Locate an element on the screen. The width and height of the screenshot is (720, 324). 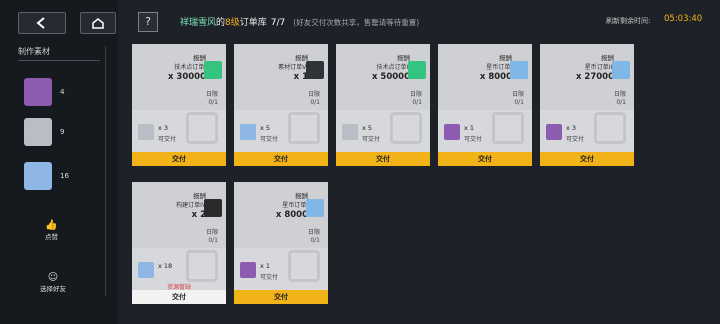
like-button: 👍 点赞 is located at coordinates (51, 230).